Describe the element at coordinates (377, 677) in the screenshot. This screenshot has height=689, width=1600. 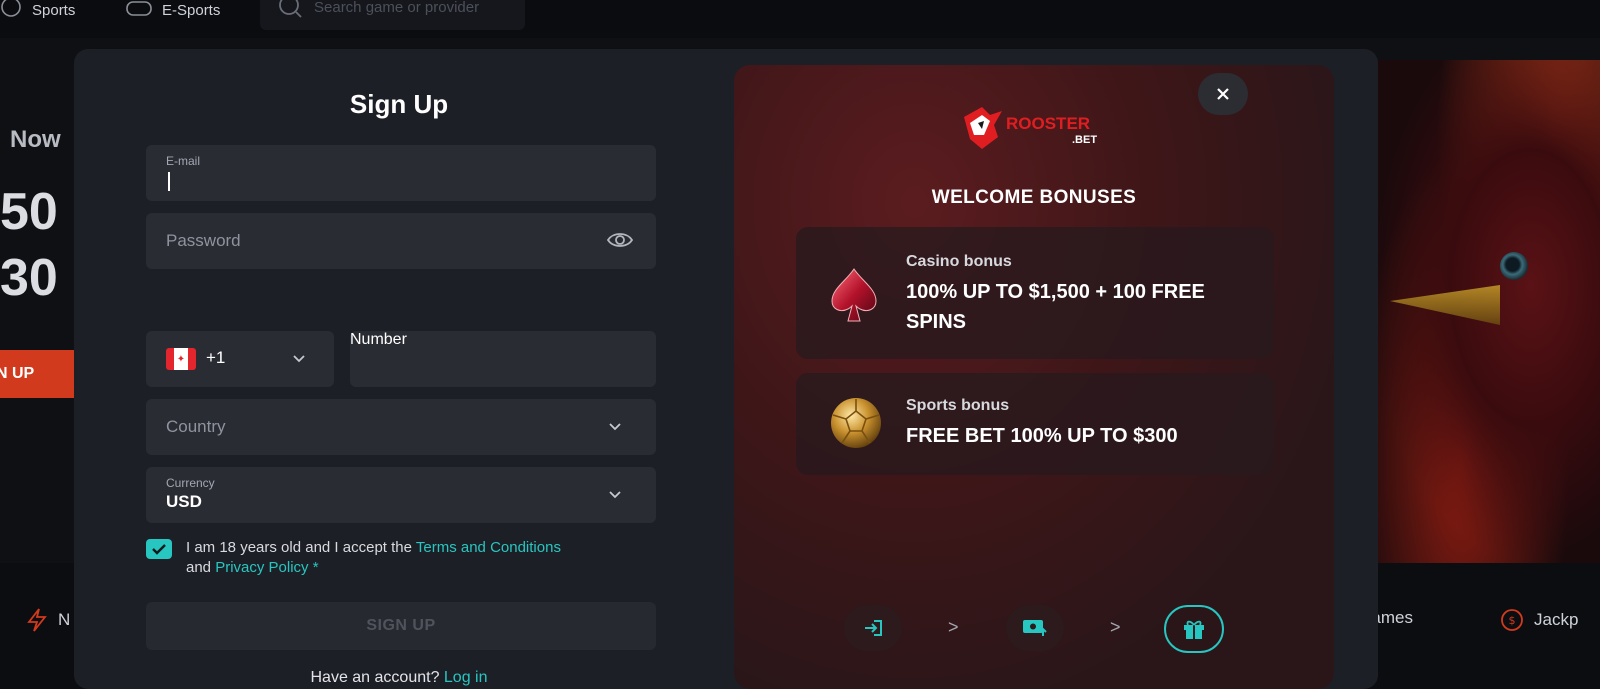
I see `have-account-text: Have an account?` at that location.